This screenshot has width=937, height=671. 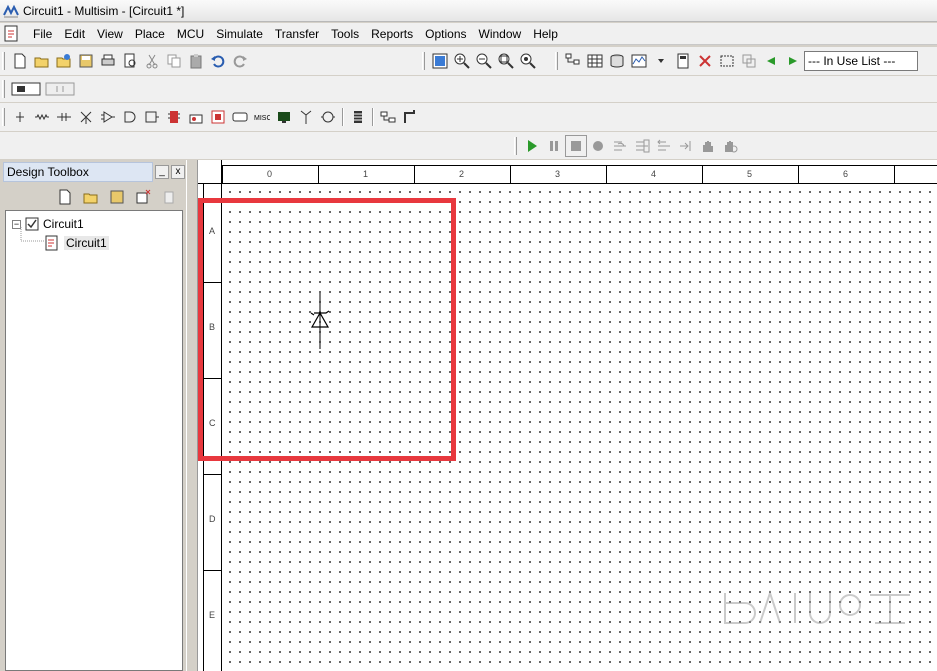 I want to click on toolbox-close-button: x, so click(x=178, y=172).